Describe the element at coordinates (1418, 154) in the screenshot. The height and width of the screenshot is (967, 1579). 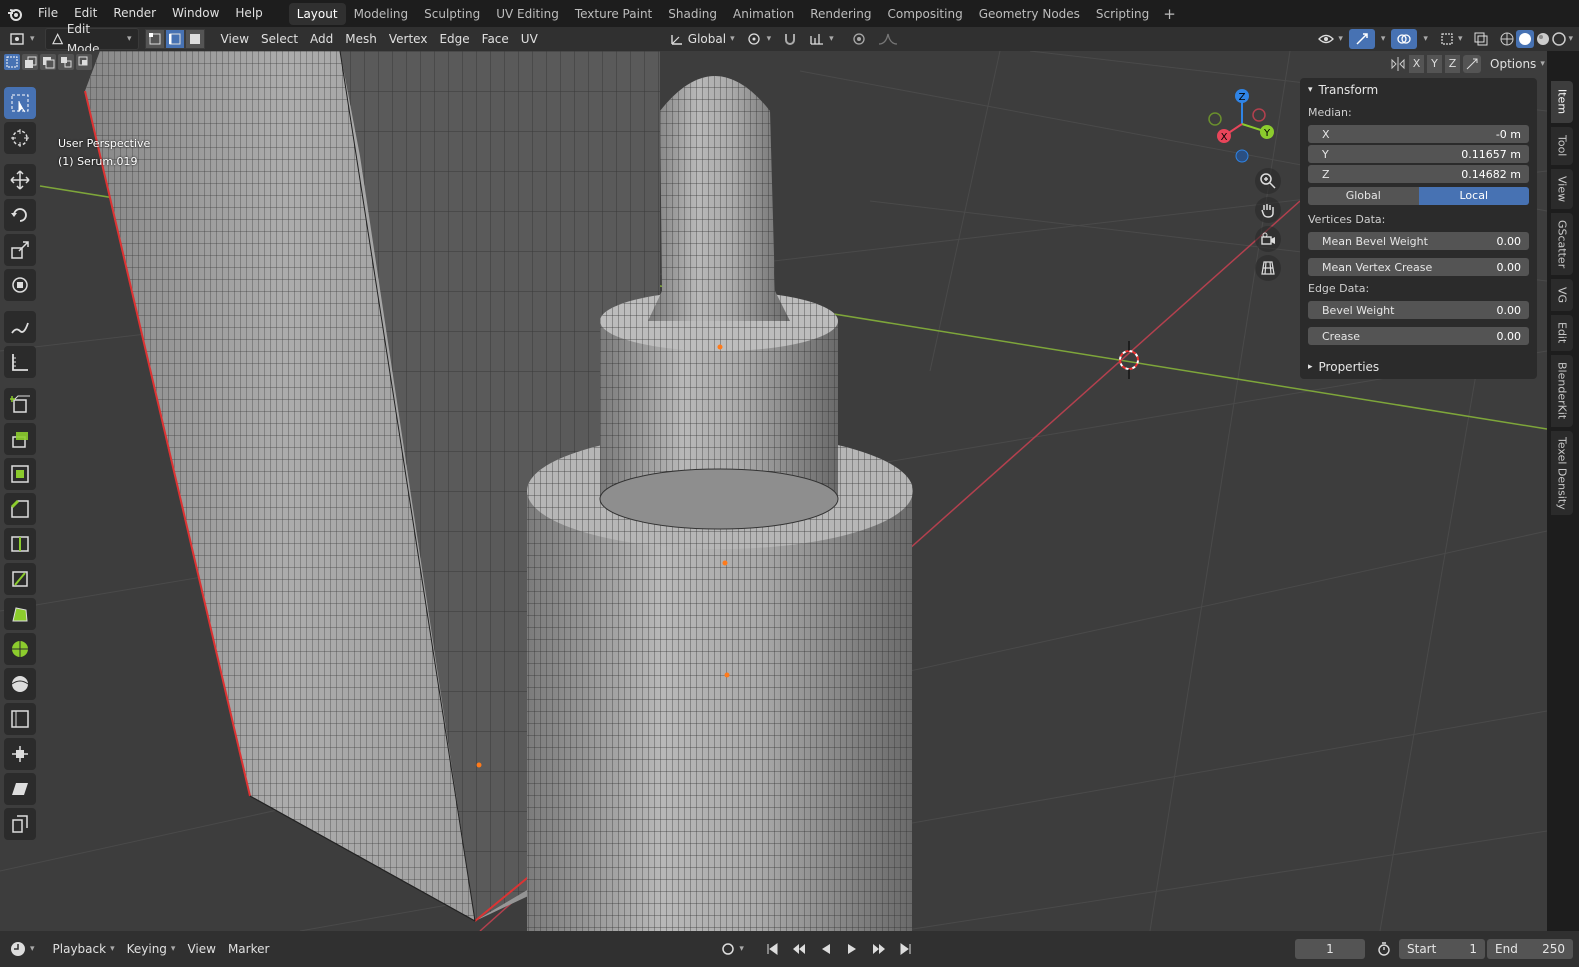
I see `median-y-field: Y 0.11657 m` at that location.